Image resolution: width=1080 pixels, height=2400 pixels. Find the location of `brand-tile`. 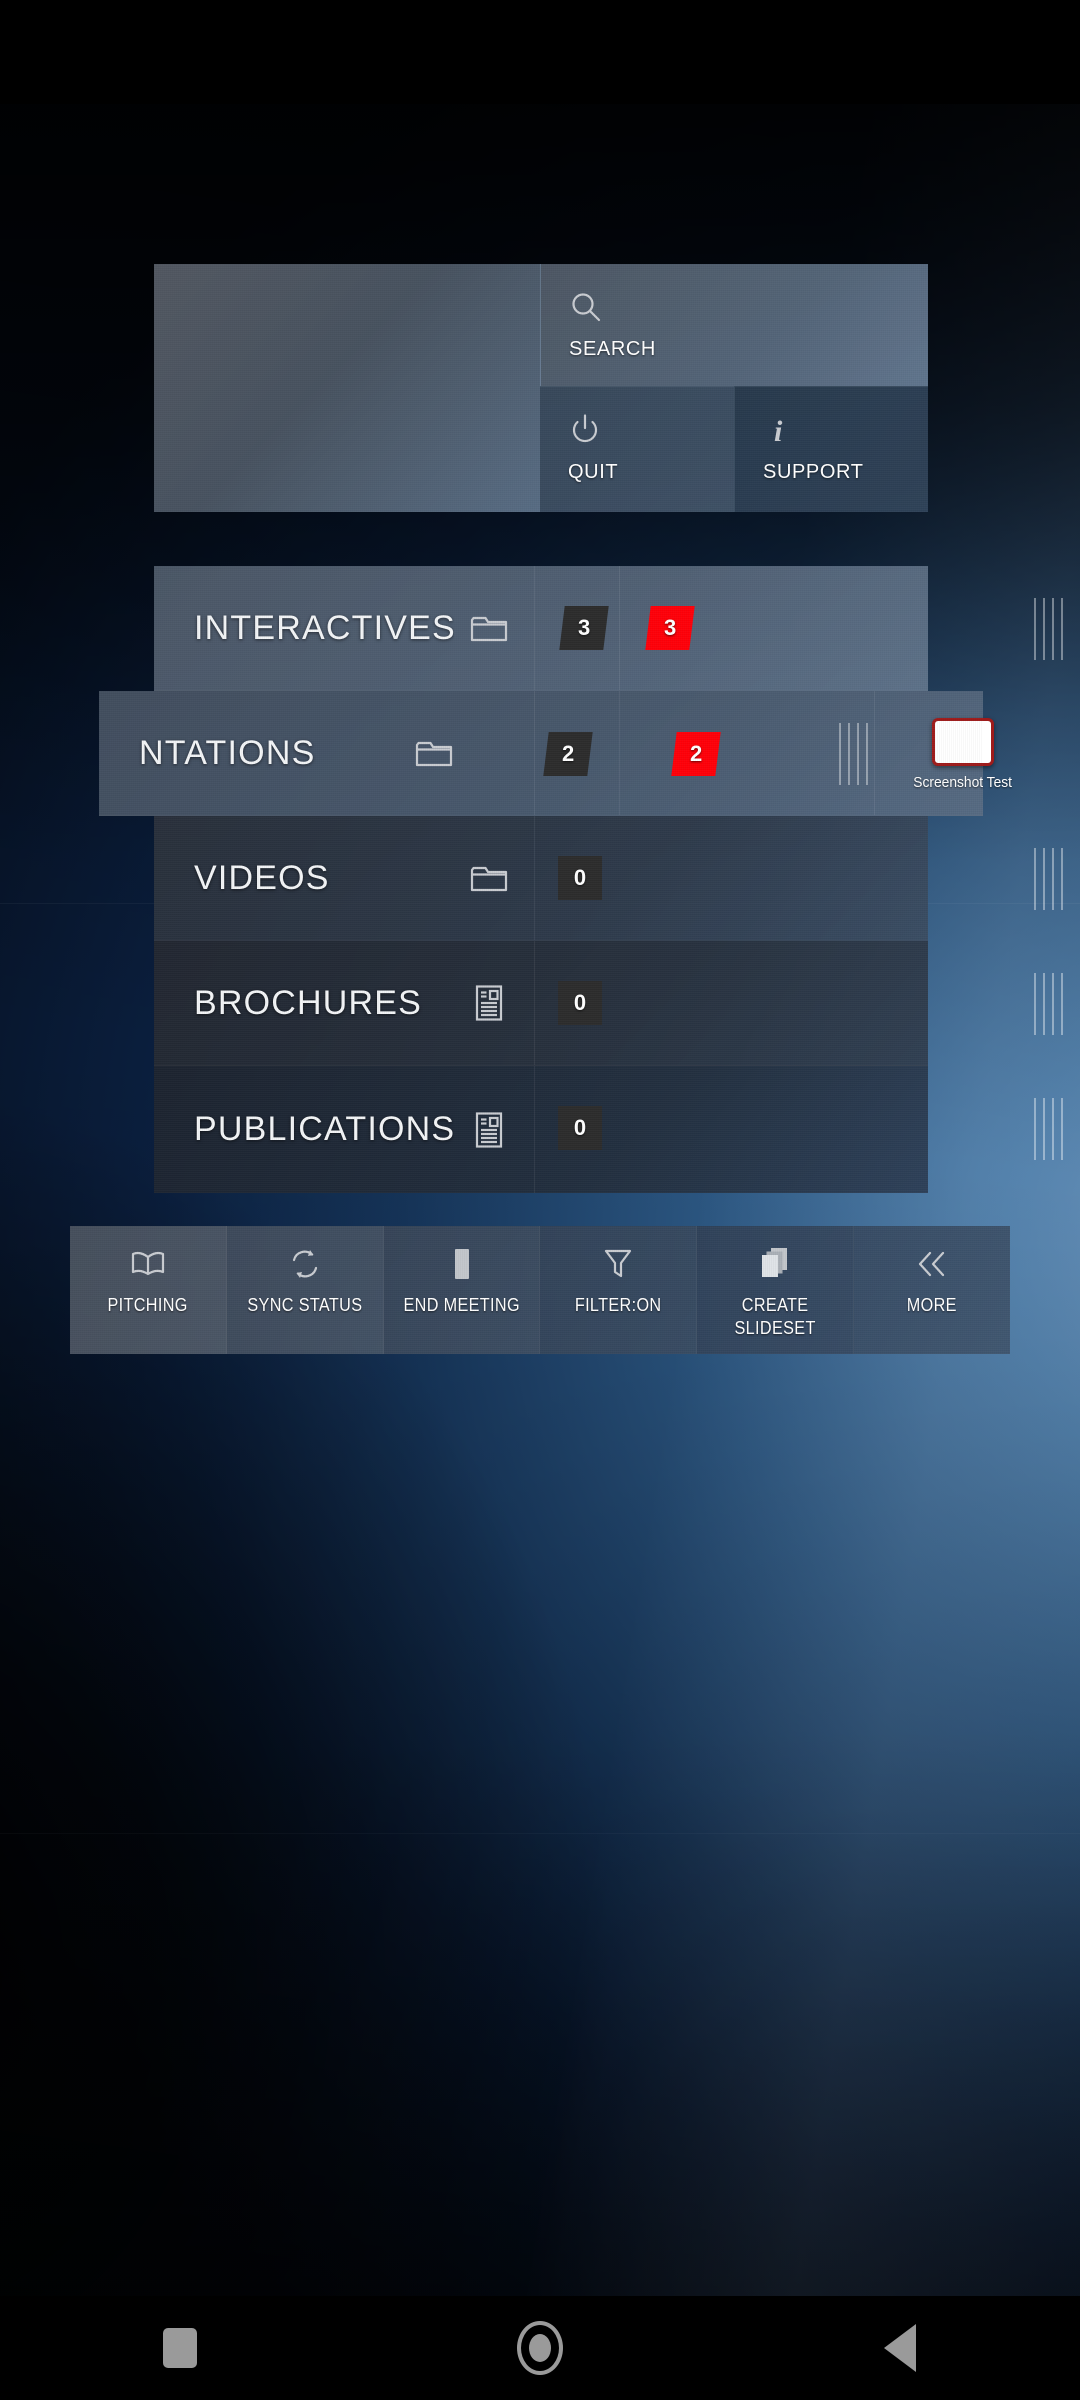

brand-tile is located at coordinates (347, 388).